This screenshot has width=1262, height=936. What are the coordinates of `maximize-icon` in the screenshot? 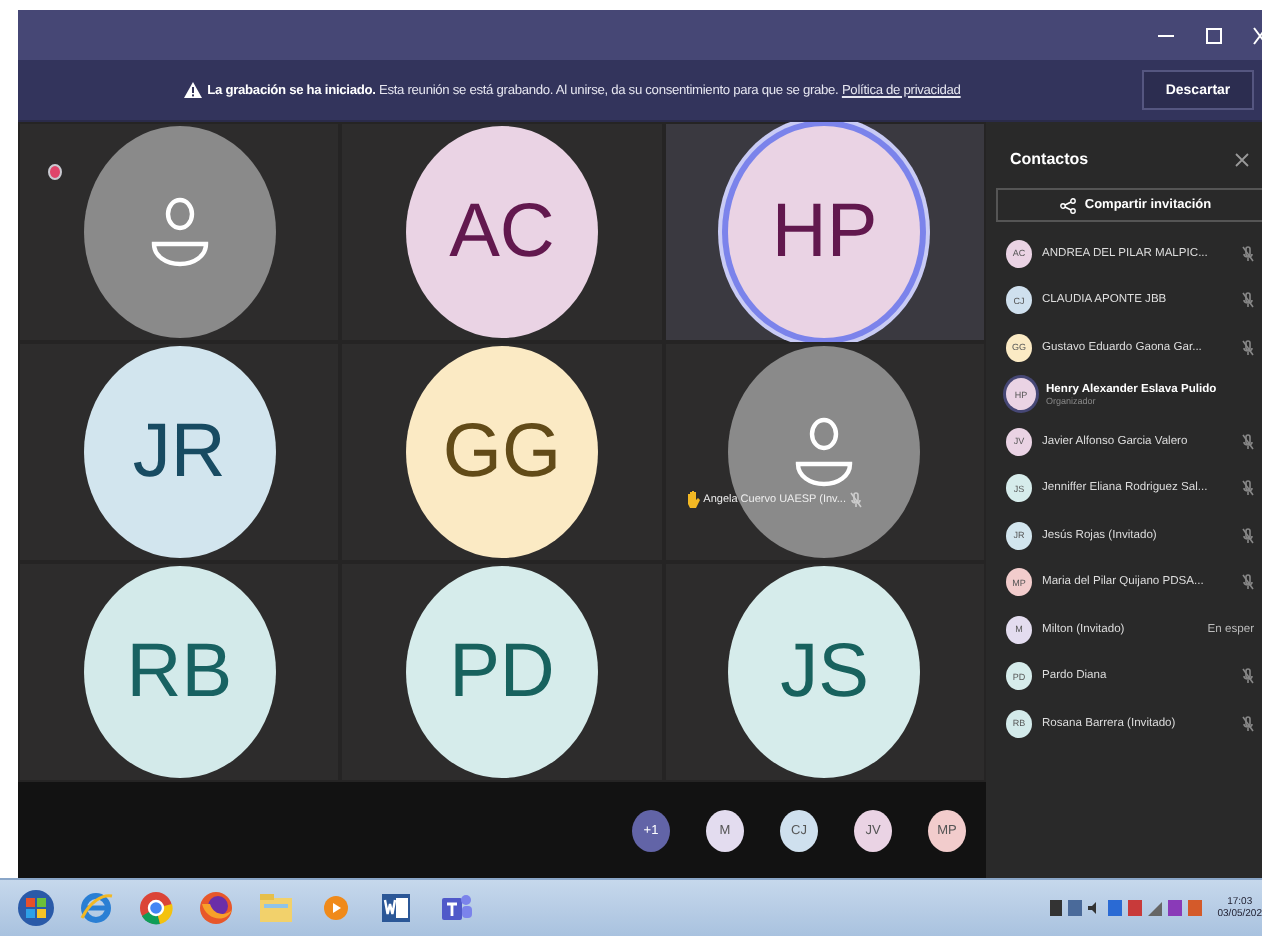 It's located at (1214, 35).